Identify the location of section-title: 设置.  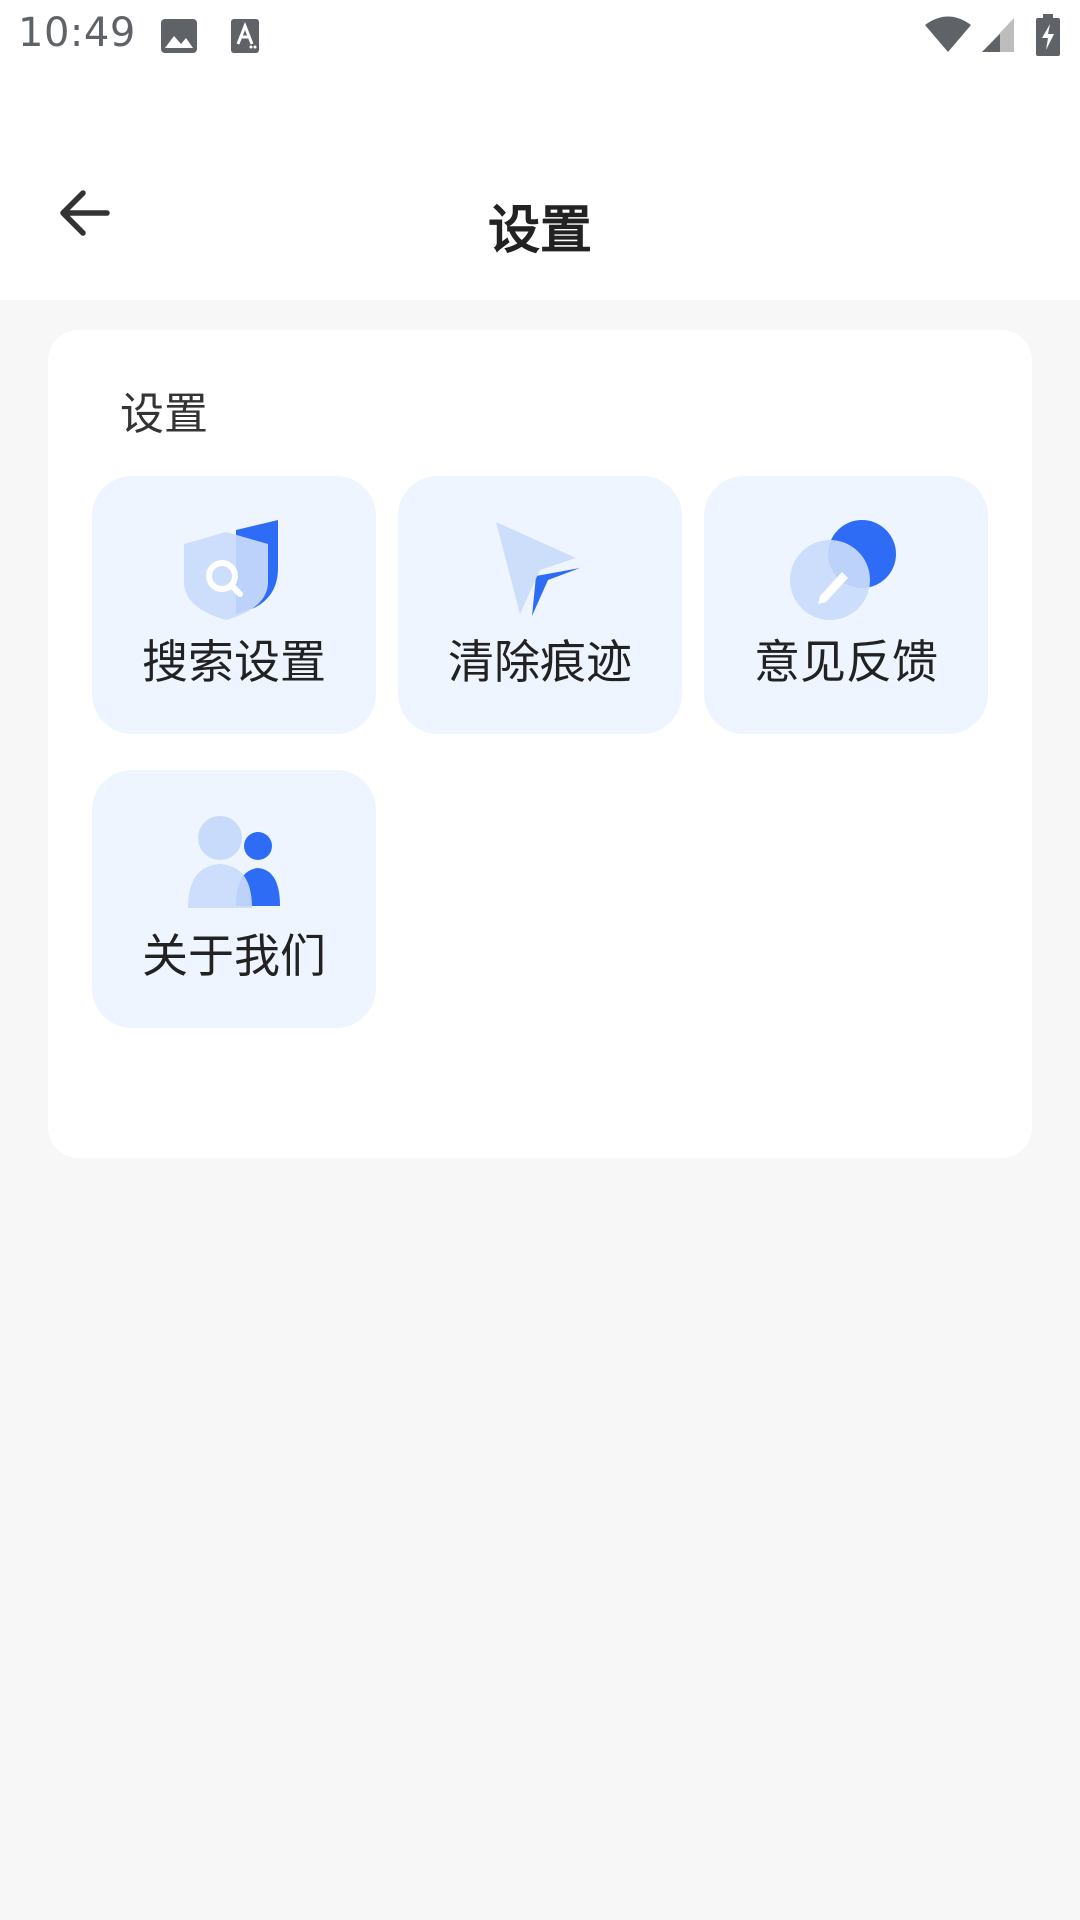
(164, 414).